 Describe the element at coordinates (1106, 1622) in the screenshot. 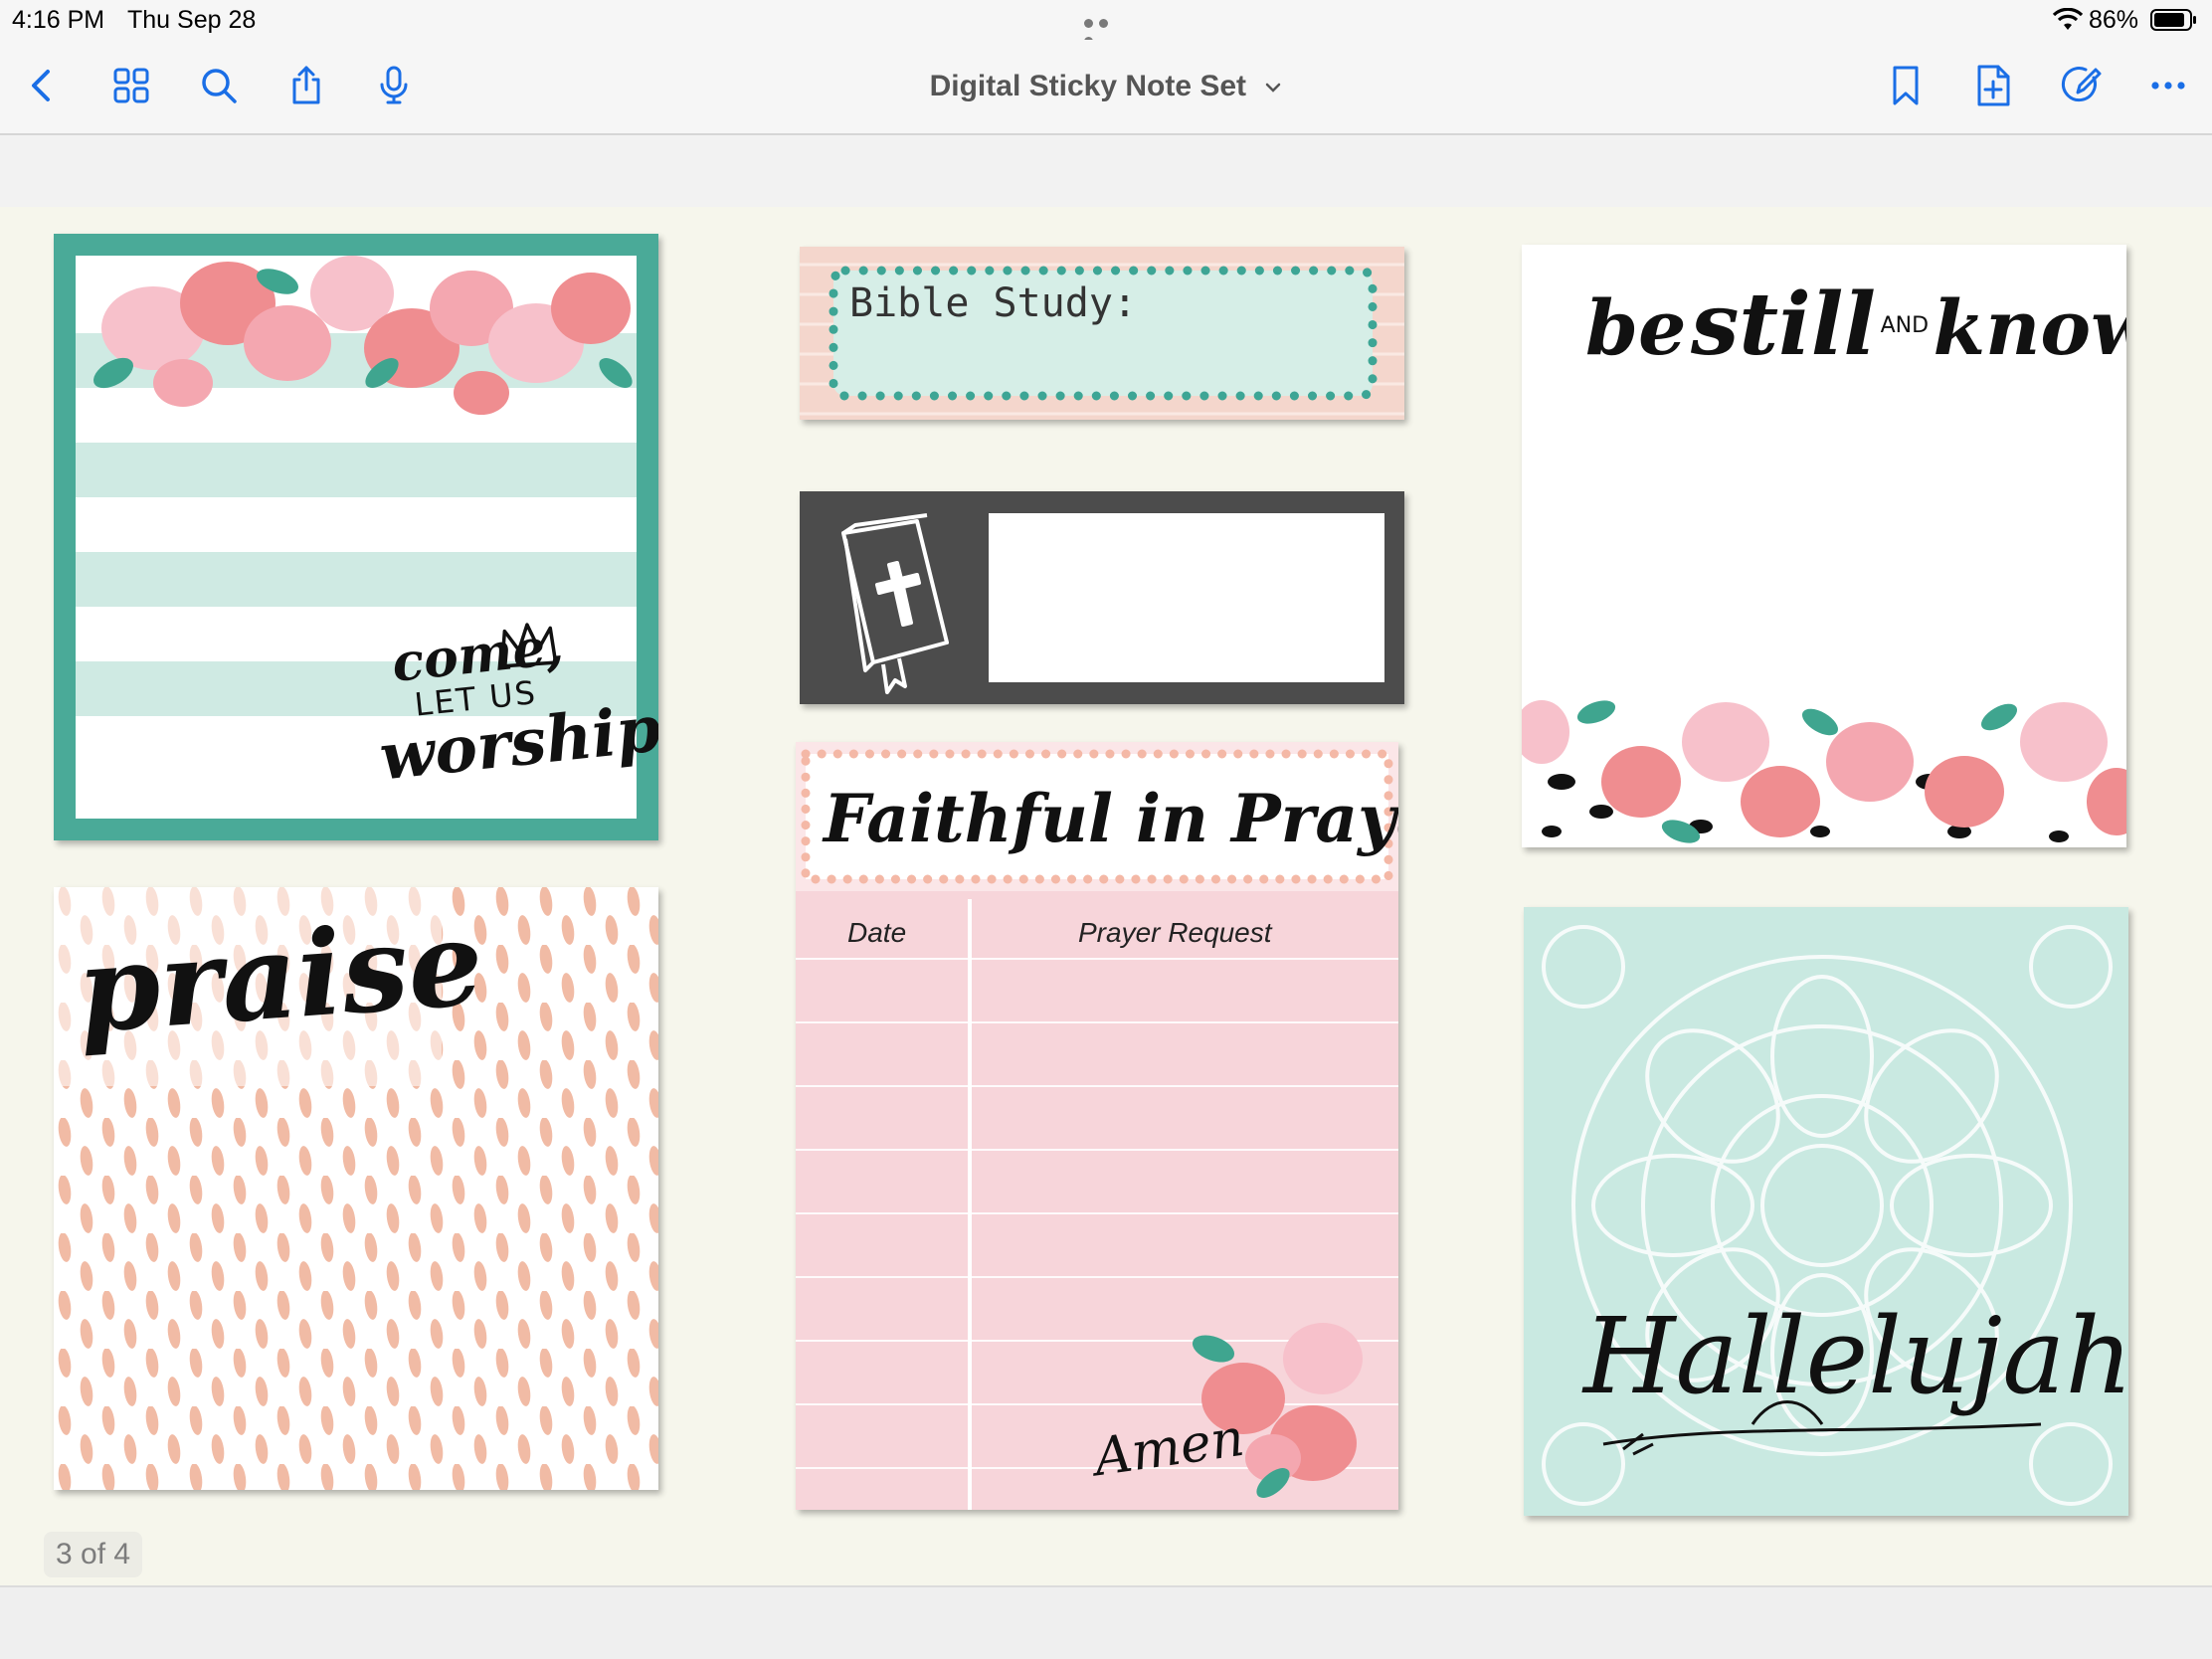

I see `bottom-strip` at that location.